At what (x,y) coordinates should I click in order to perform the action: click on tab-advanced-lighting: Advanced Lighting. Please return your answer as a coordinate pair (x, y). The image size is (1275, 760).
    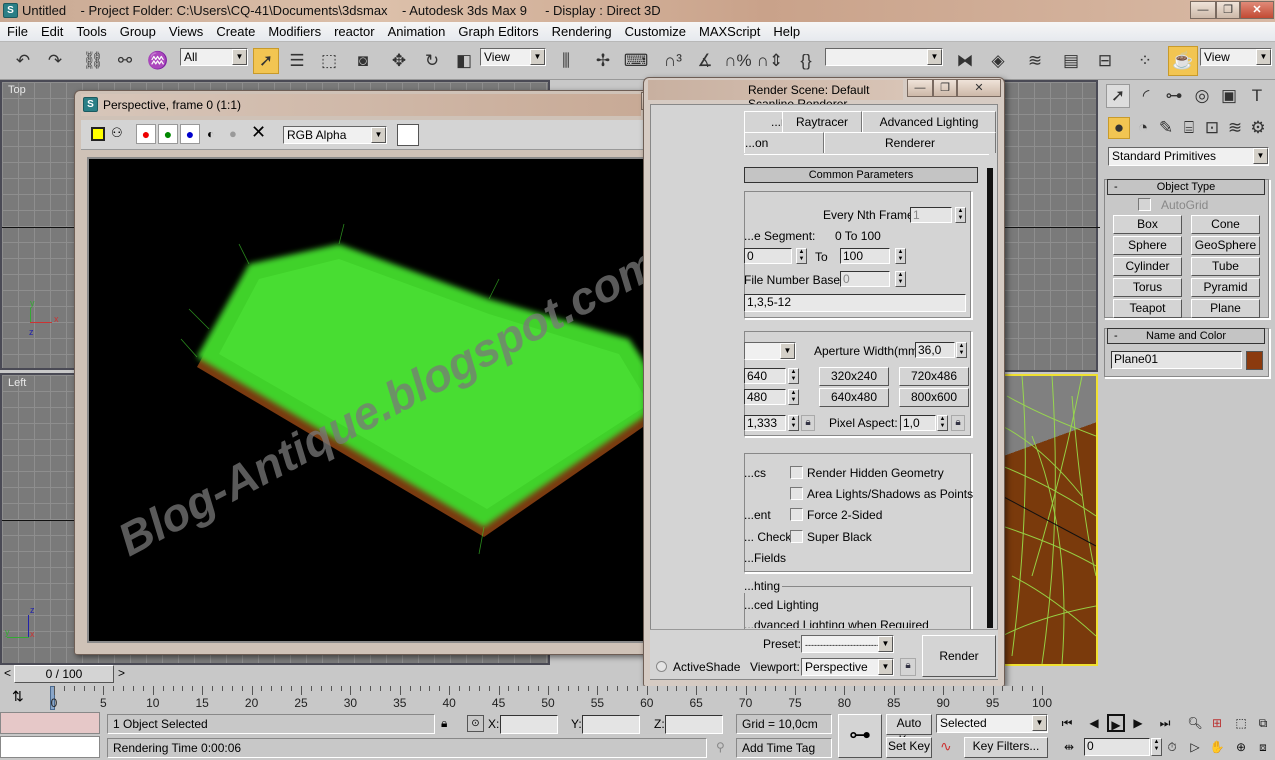
    Looking at the image, I should click on (929, 121).